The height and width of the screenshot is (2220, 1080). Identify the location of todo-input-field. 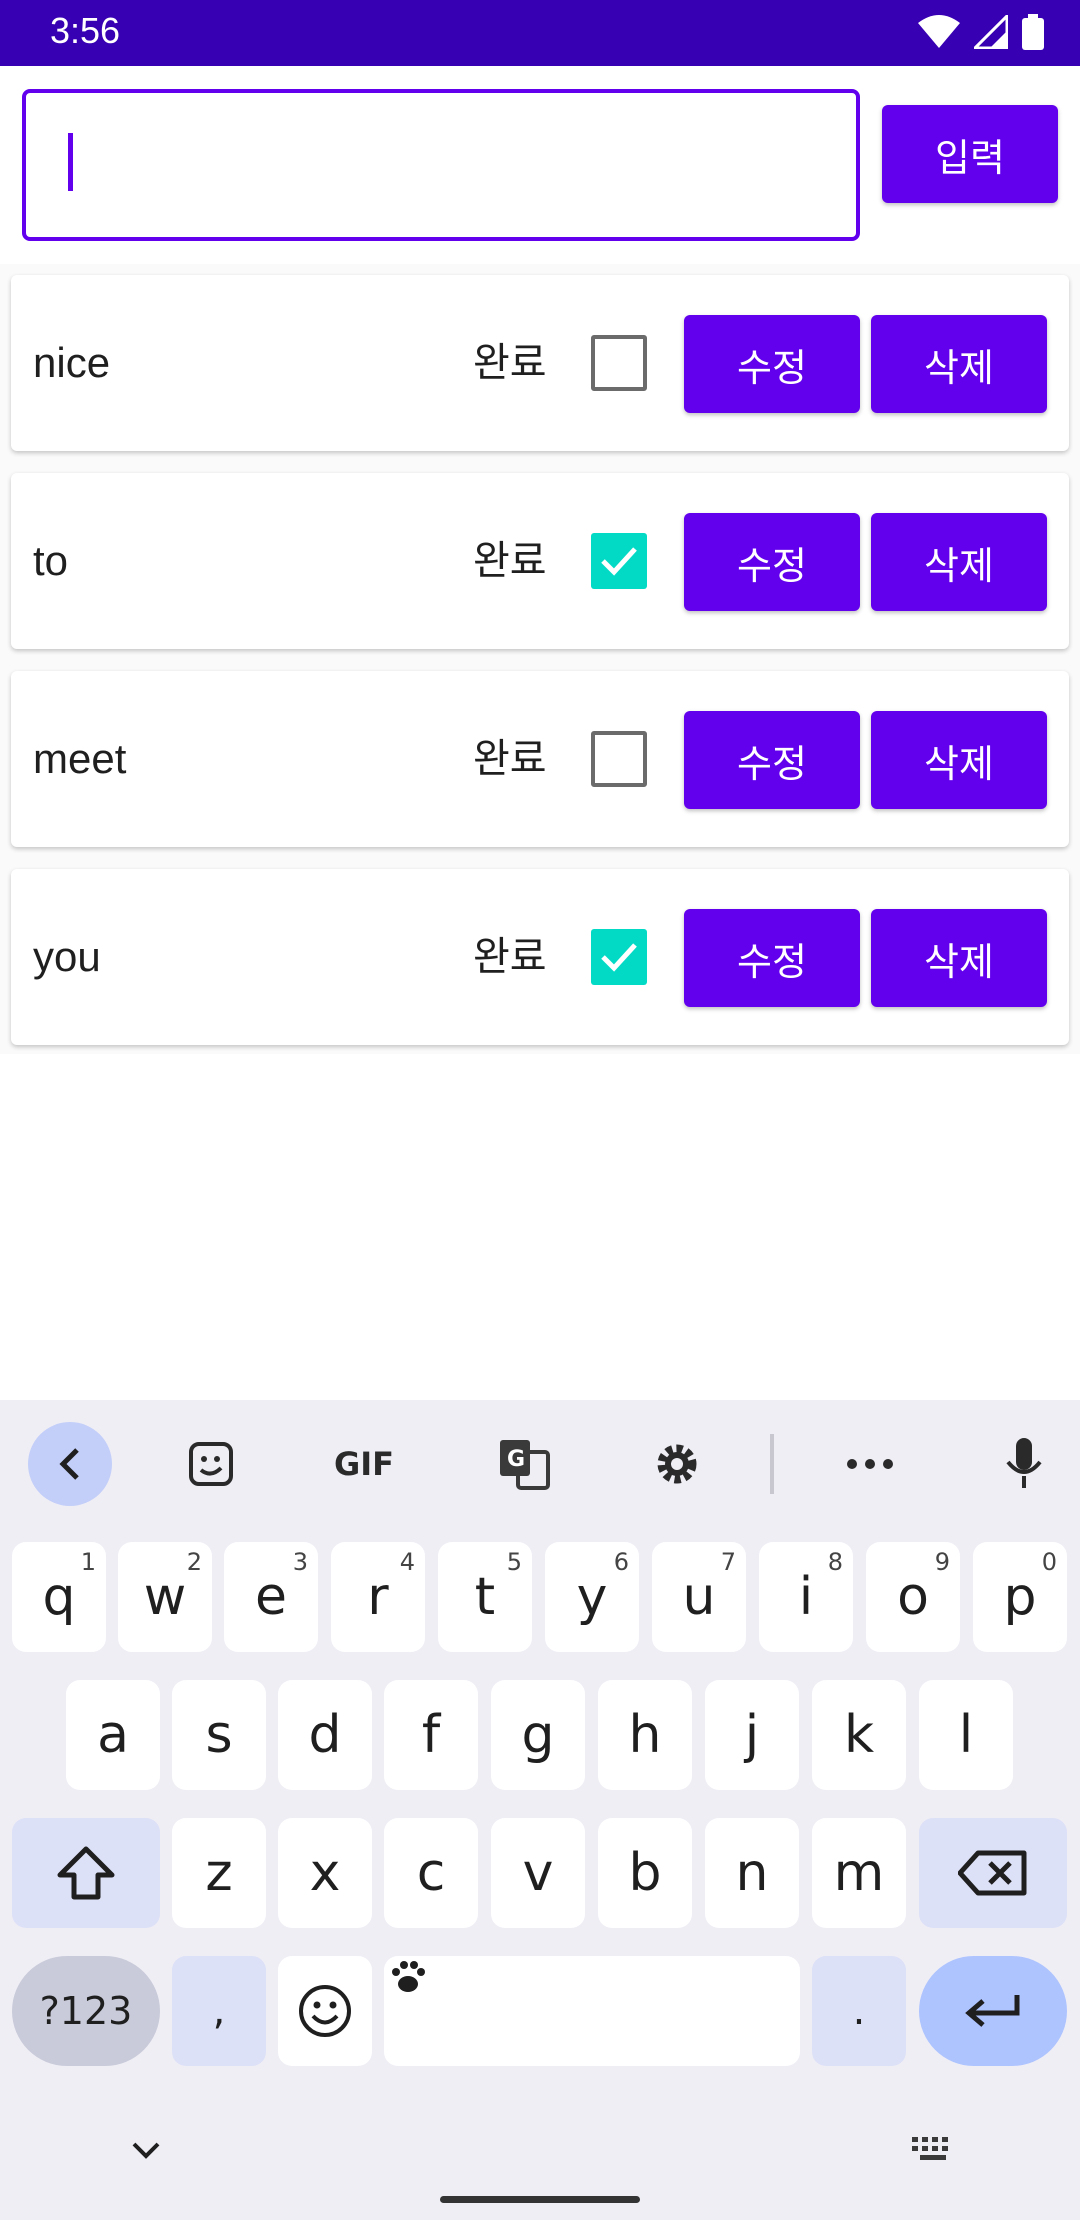
(441, 165).